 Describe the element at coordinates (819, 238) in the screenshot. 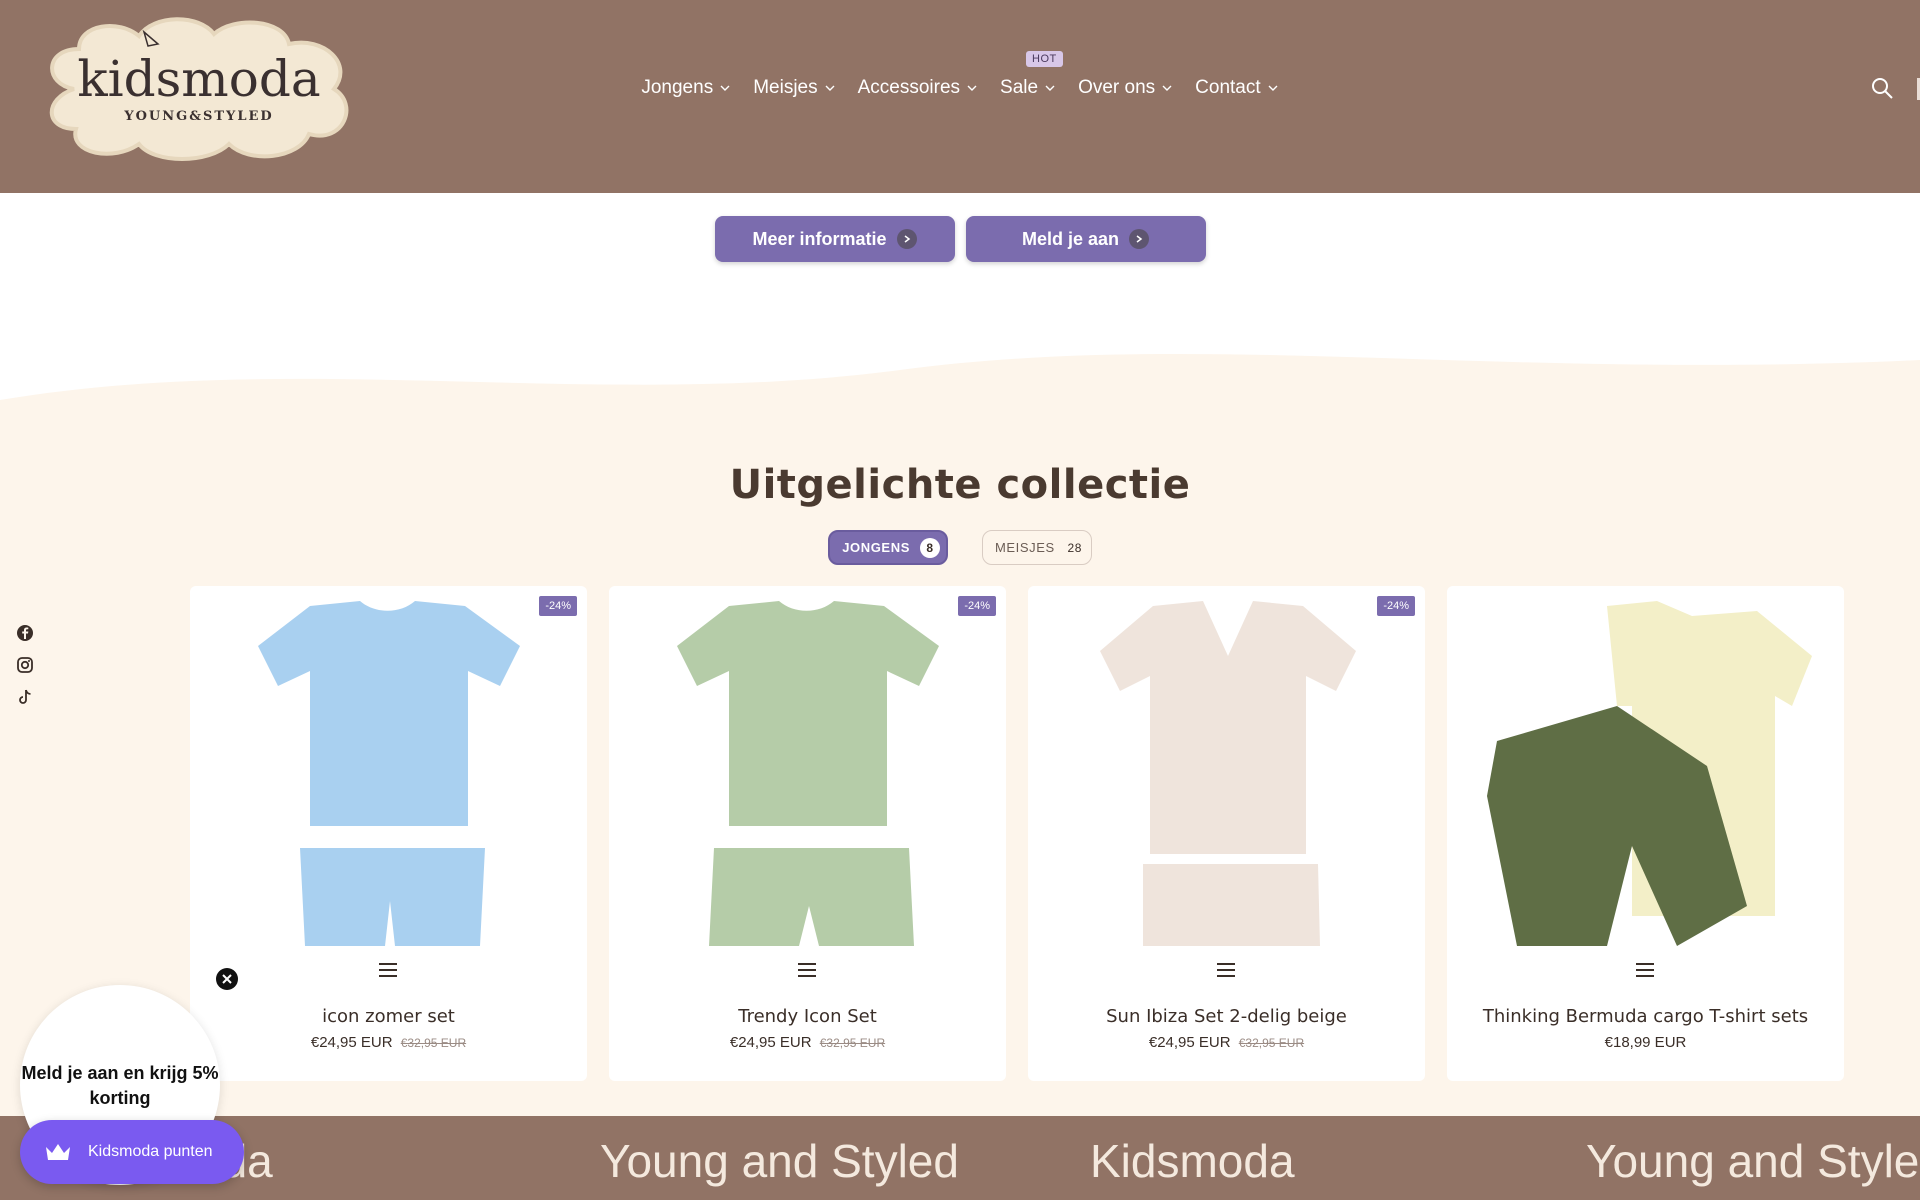

I see `more-info-label: Meer informatie` at that location.